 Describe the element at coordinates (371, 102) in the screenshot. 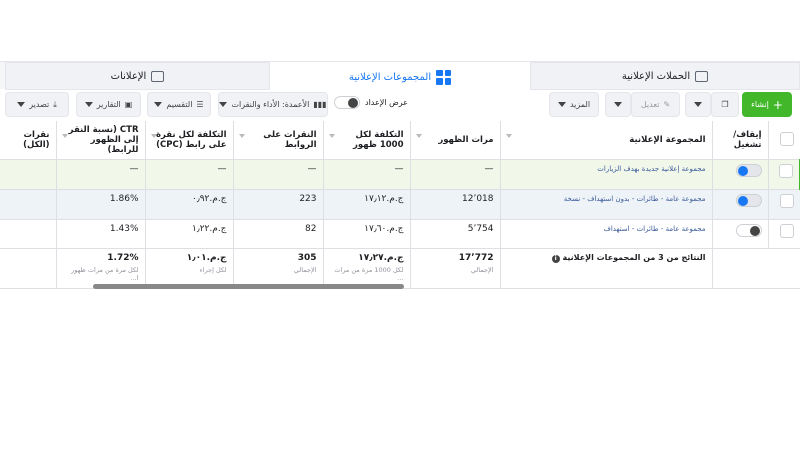

I see `setup-toggle: عرض الإعداد` at that location.